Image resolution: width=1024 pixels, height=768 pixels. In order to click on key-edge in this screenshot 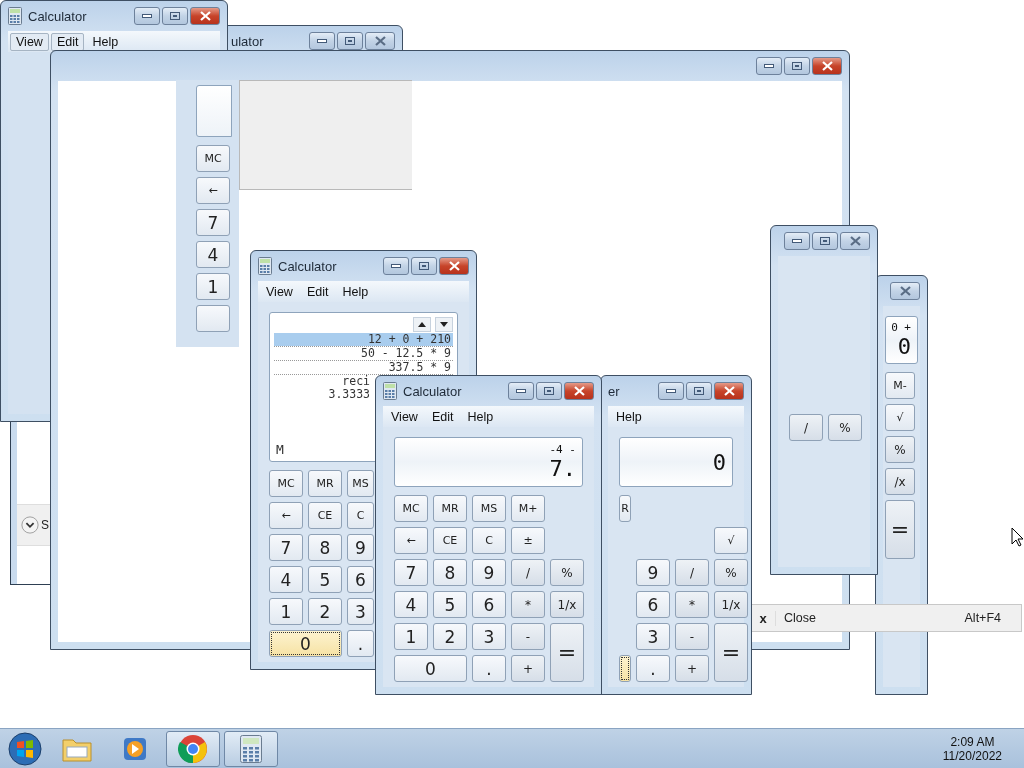, I will do `click(625, 668)`.